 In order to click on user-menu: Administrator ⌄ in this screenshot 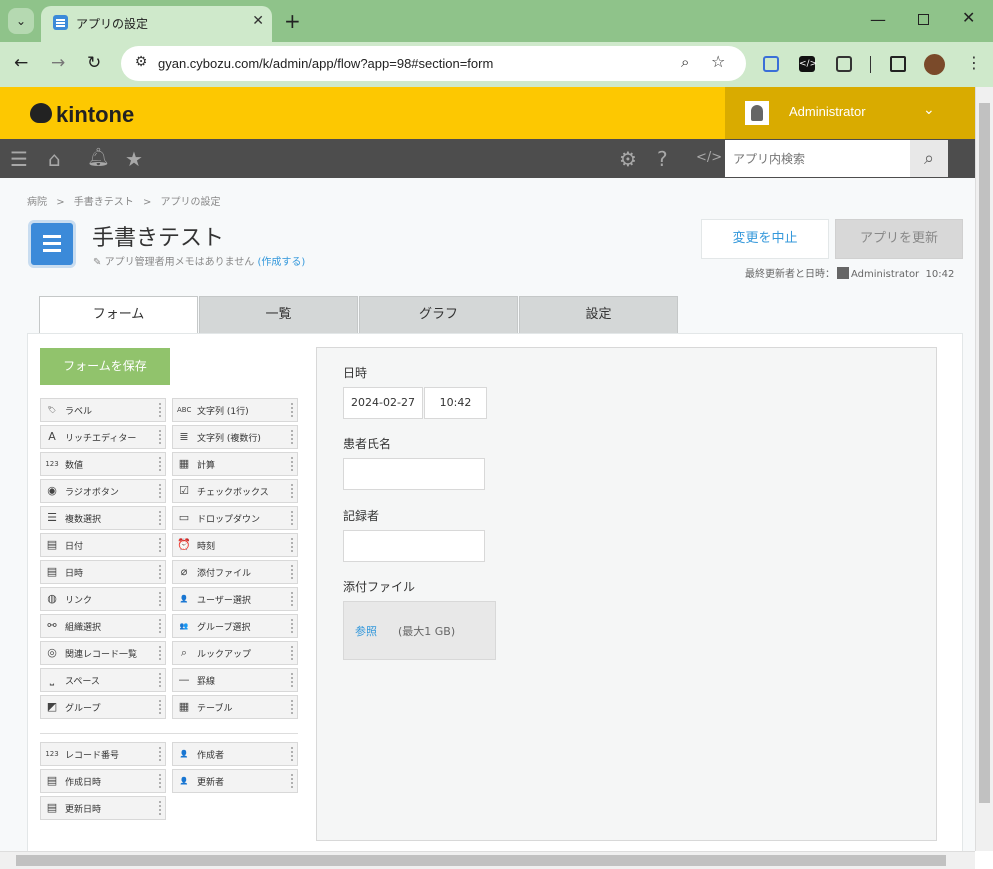, I will do `click(850, 113)`.